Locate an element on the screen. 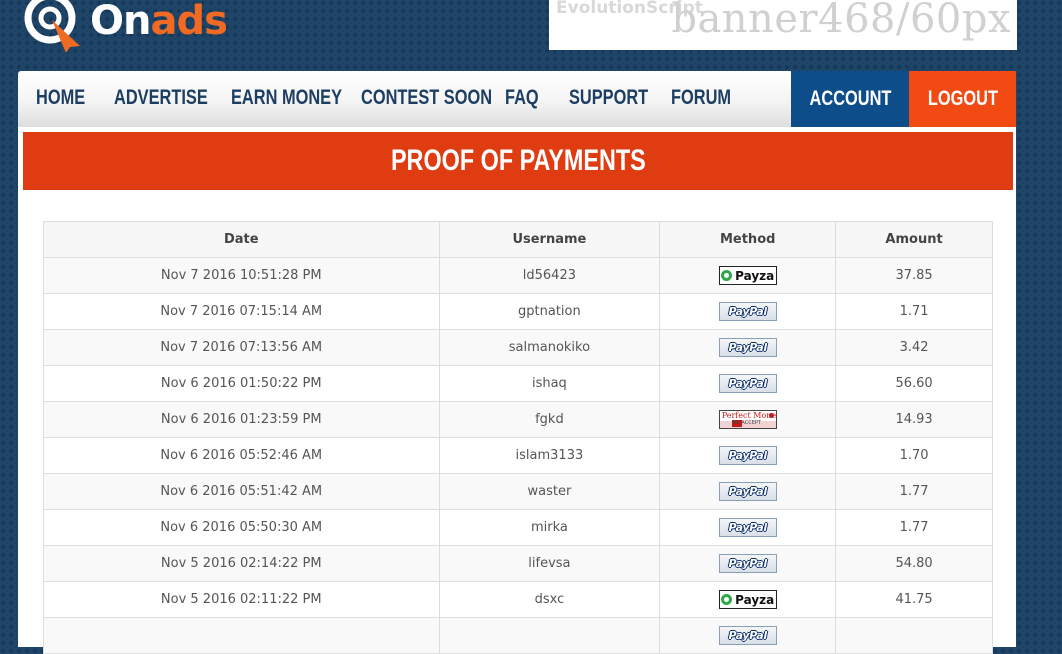 The height and width of the screenshot is (654, 1062). logo-part-on: On is located at coordinates (120, 22).